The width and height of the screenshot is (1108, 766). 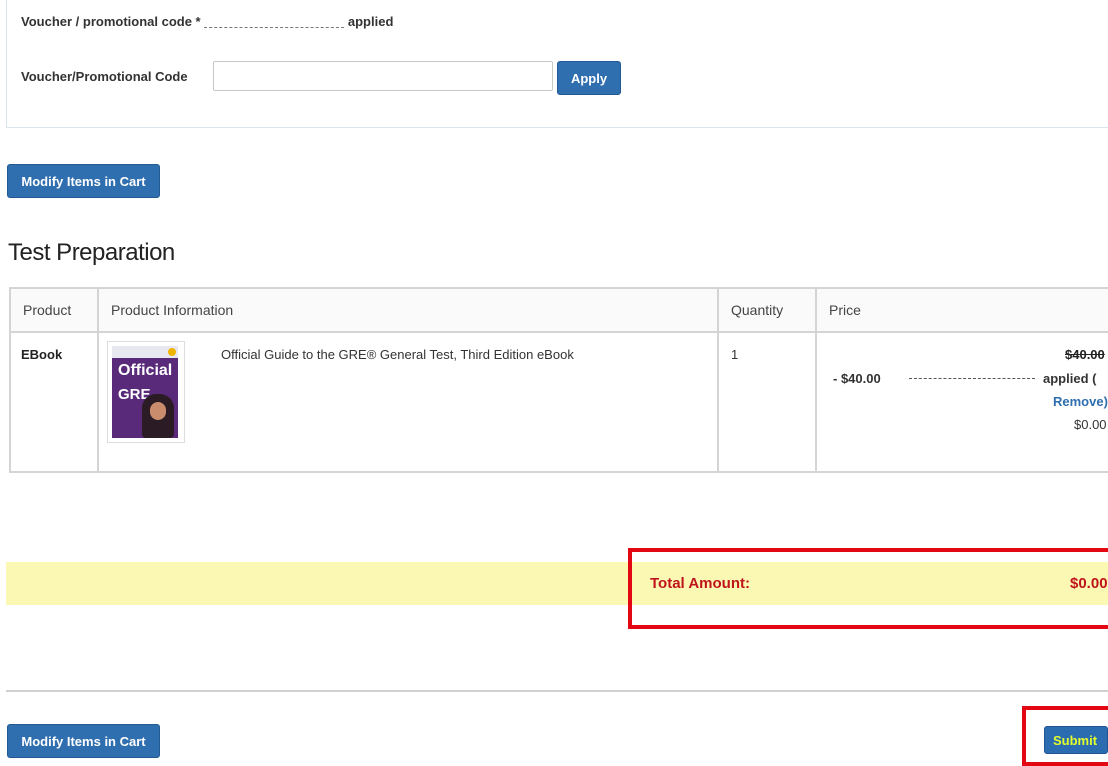 I want to click on cell-price: - $40.00 $40.00 applied ( Remove) $0.00, so click(x=962, y=402).